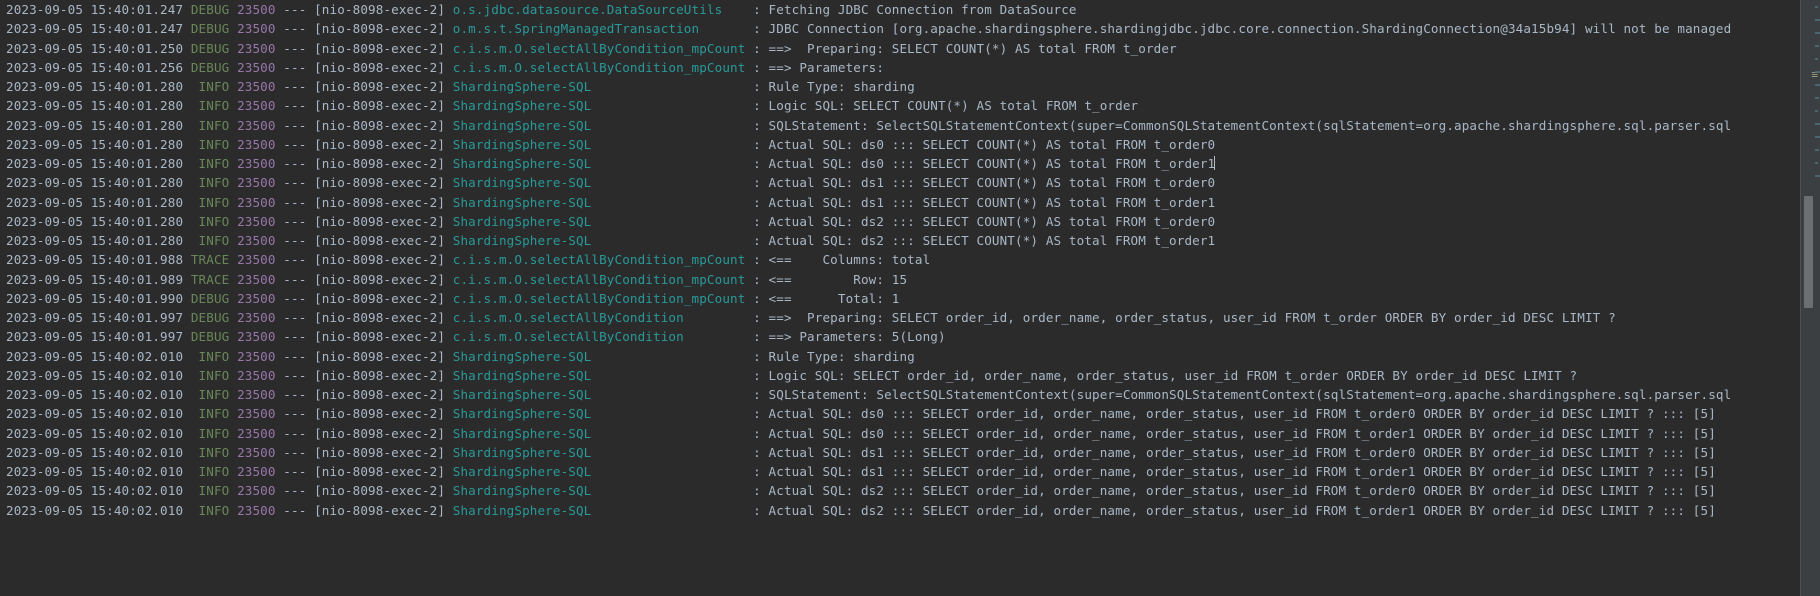 This screenshot has width=1820, height=596. What do you see at coordinates (98, 48) in the screenshot?
I see `log-timestamp: 2023-09-05 15:40:01.250` at bounding box center [98, 48].